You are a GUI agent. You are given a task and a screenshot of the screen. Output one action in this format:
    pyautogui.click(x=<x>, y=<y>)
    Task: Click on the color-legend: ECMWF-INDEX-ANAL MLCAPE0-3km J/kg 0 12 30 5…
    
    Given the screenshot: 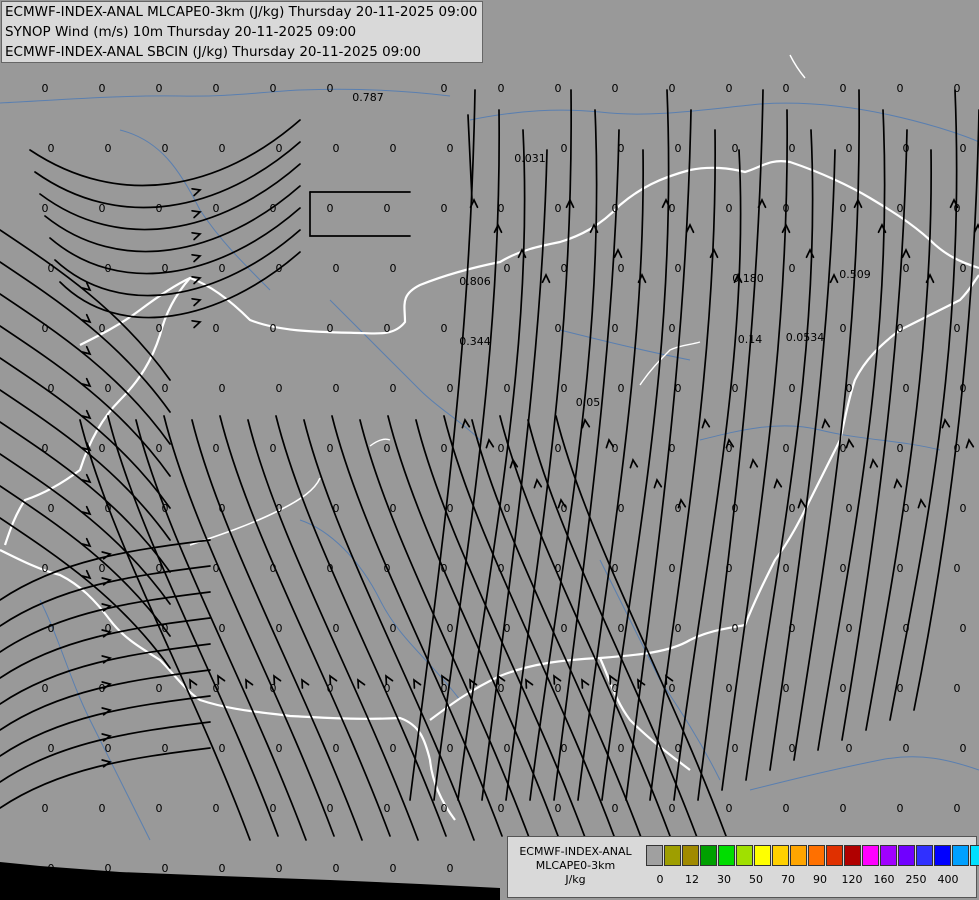 What is the action you would take?
    pyautogui.click(x=743, y=867)
    